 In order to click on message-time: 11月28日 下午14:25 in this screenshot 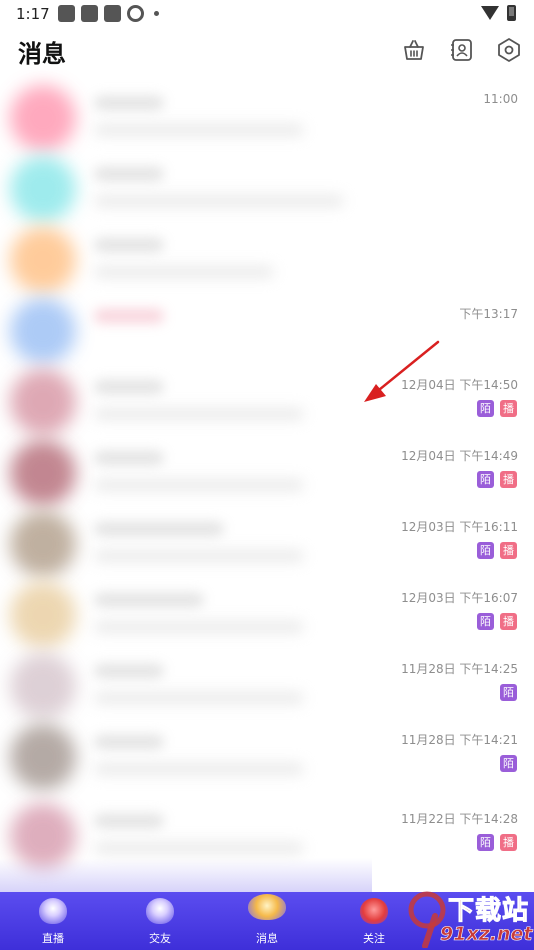, I will do `click(459, 669)`.